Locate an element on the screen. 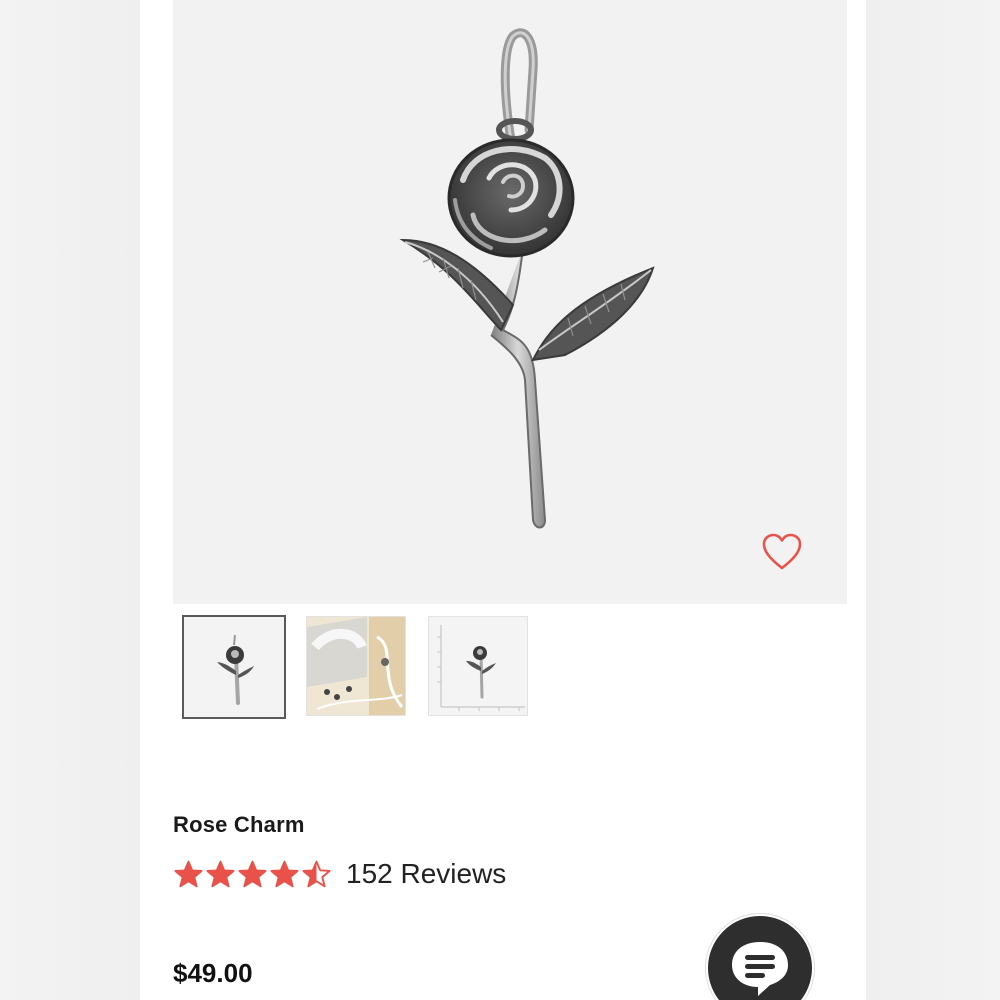  page-margin-right is located at coordinates (933, 500).